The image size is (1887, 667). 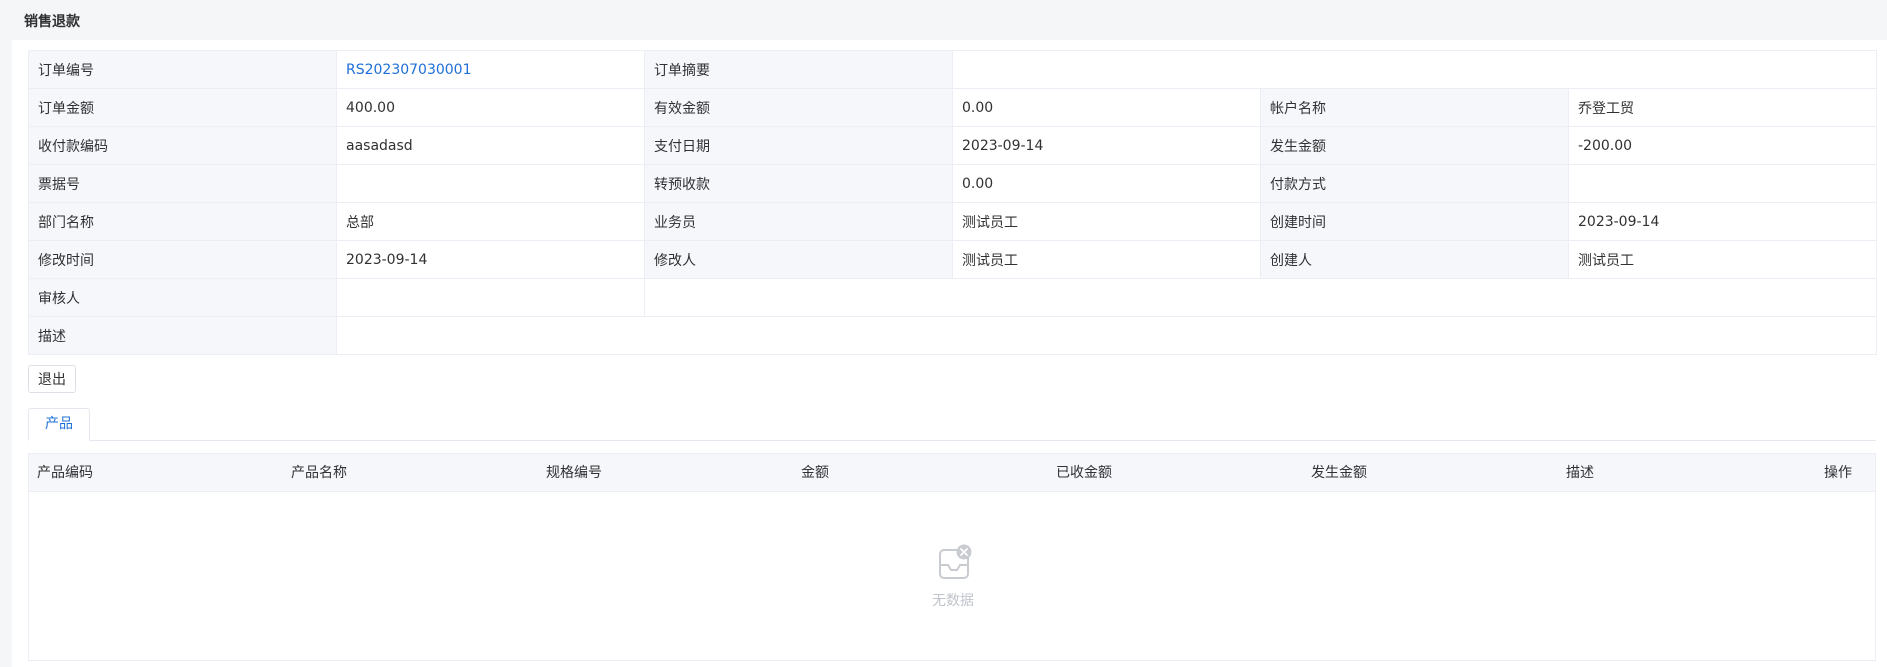 What do you see at coordinates (1414, 145) in the screenshot?
I see `occurred-amount-label: 发生金额` at bounding box center [1414, 145].